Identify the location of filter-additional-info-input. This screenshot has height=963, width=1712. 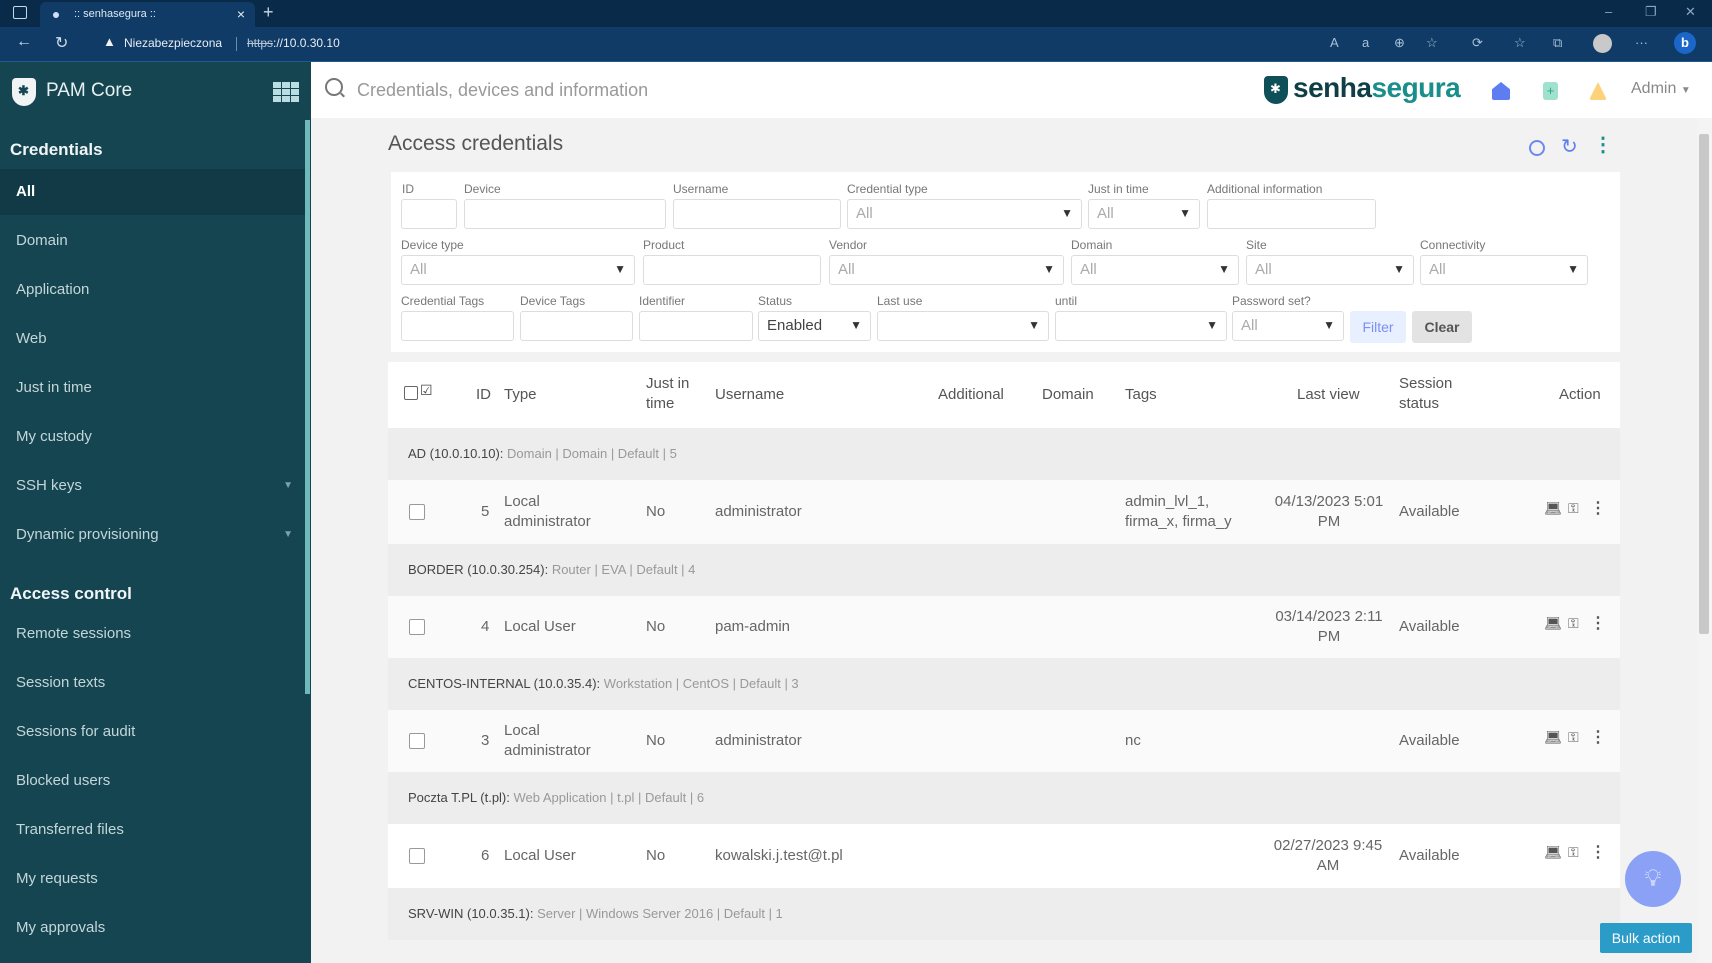
(1291, 214).